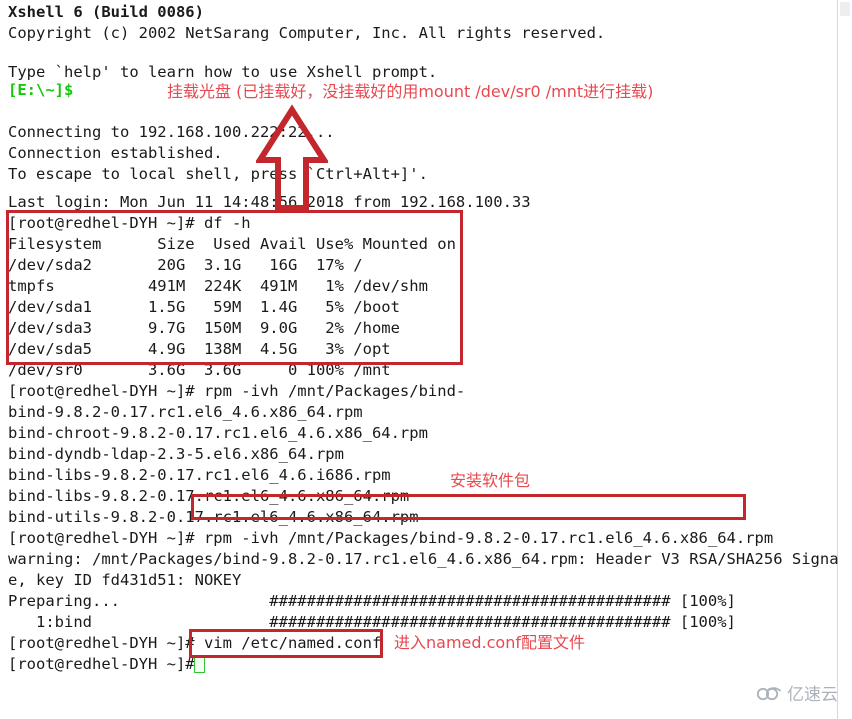  What do you see at coordinates (845, 9) in the screenshot?
I see `scrollbar-thumb` at bounding box center [845, 9].